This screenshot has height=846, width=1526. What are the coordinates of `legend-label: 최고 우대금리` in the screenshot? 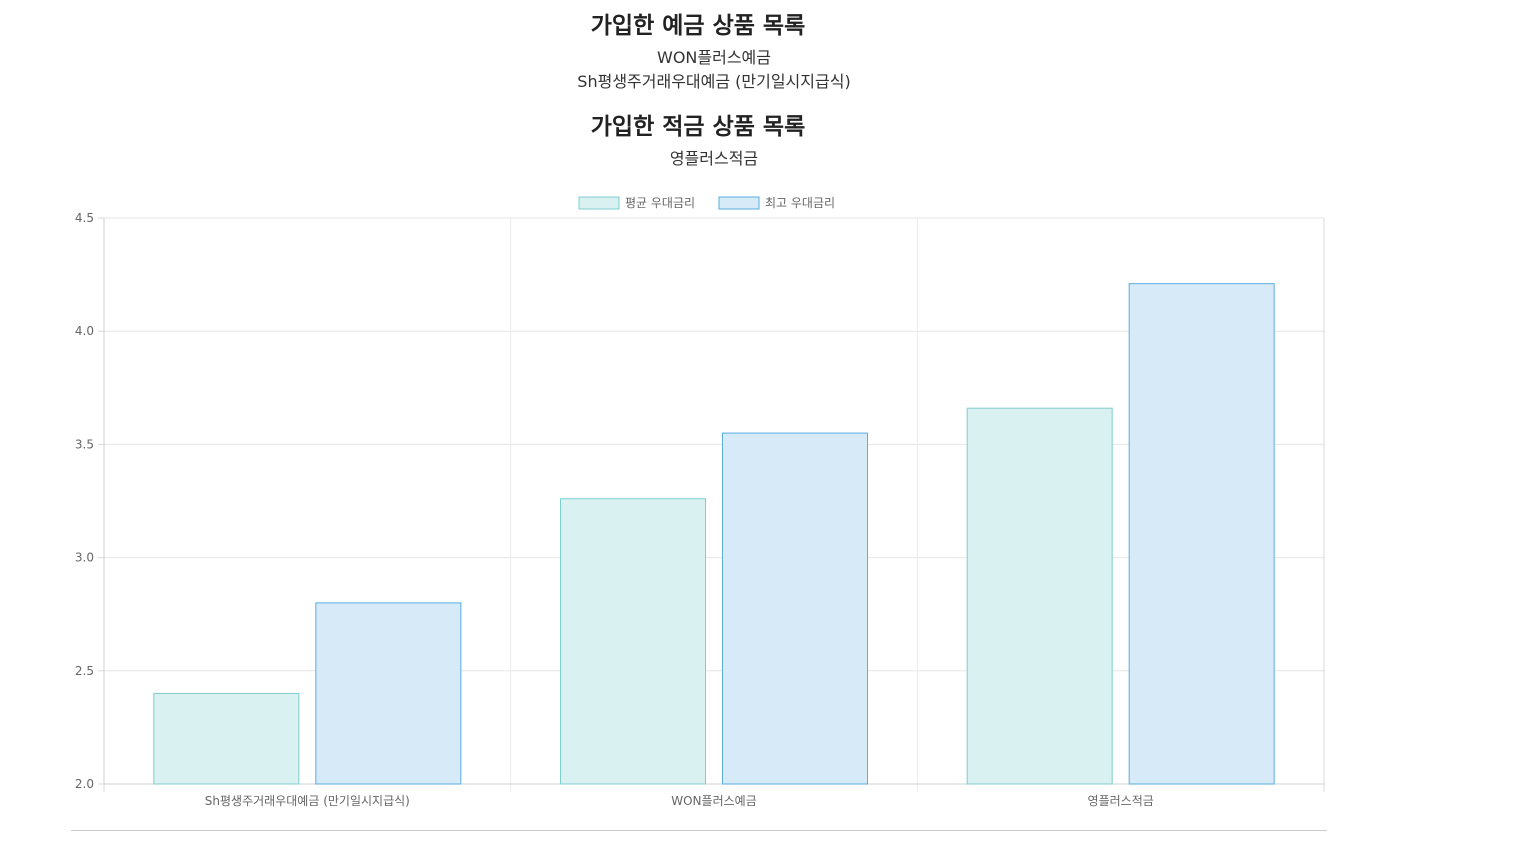 It's located at (800, 203).